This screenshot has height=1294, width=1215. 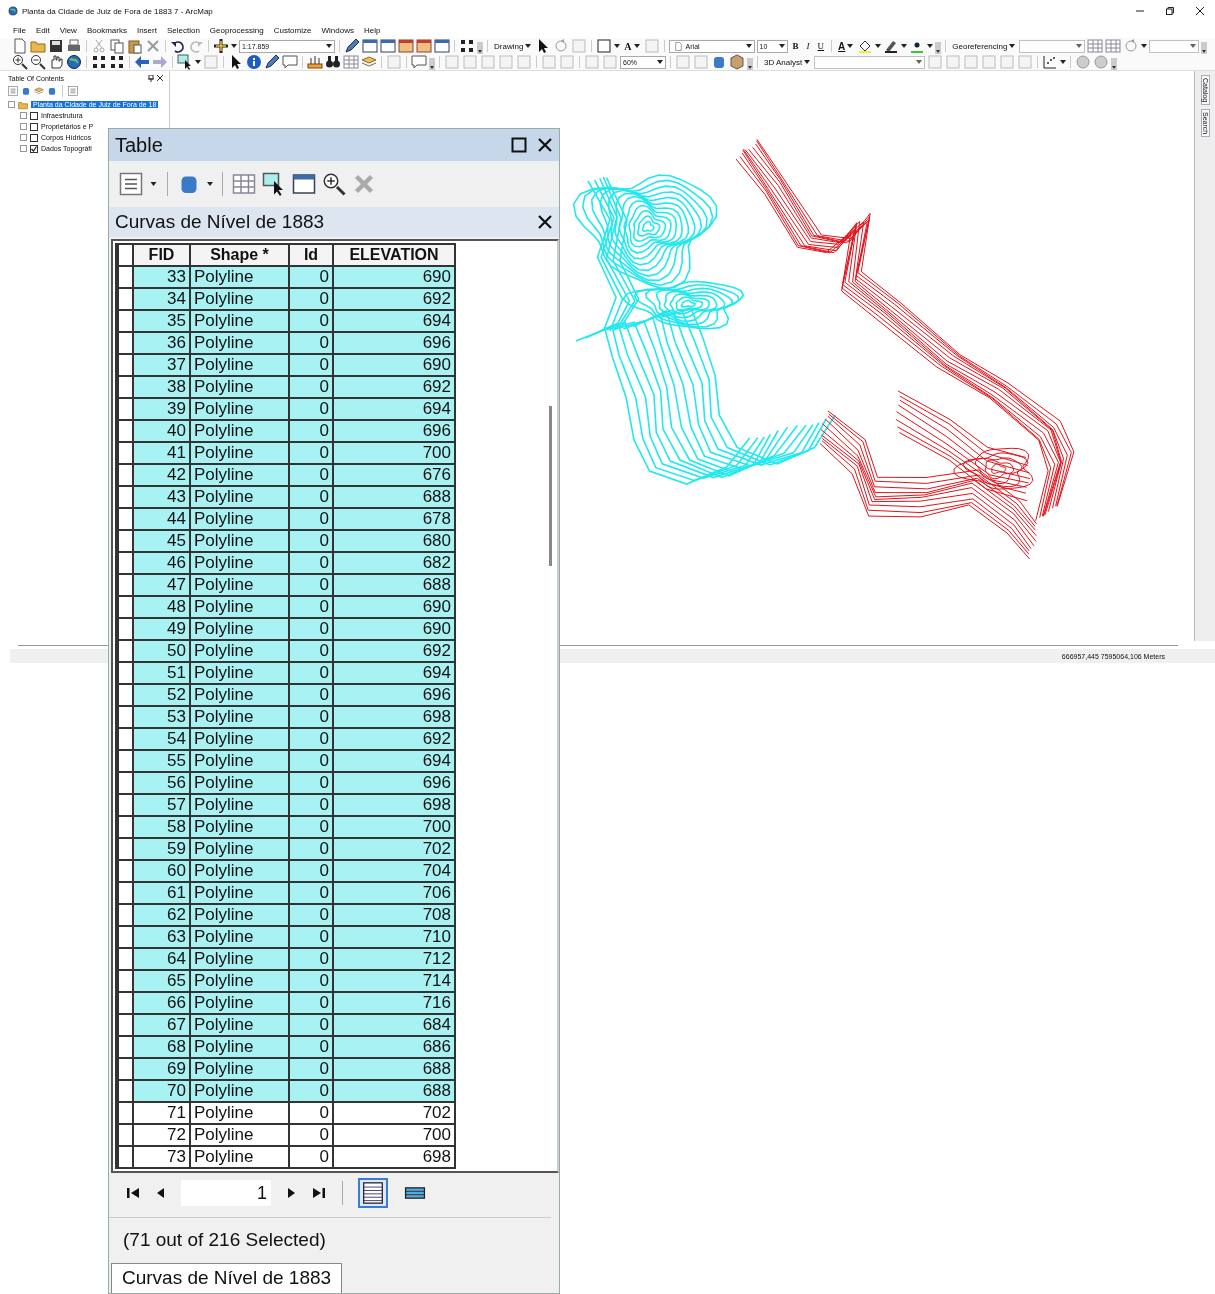 What do you see at coordinates (394, 255) in the screenshot?
I see `column-header: ELEVATION` at bounding box center [394, 255].